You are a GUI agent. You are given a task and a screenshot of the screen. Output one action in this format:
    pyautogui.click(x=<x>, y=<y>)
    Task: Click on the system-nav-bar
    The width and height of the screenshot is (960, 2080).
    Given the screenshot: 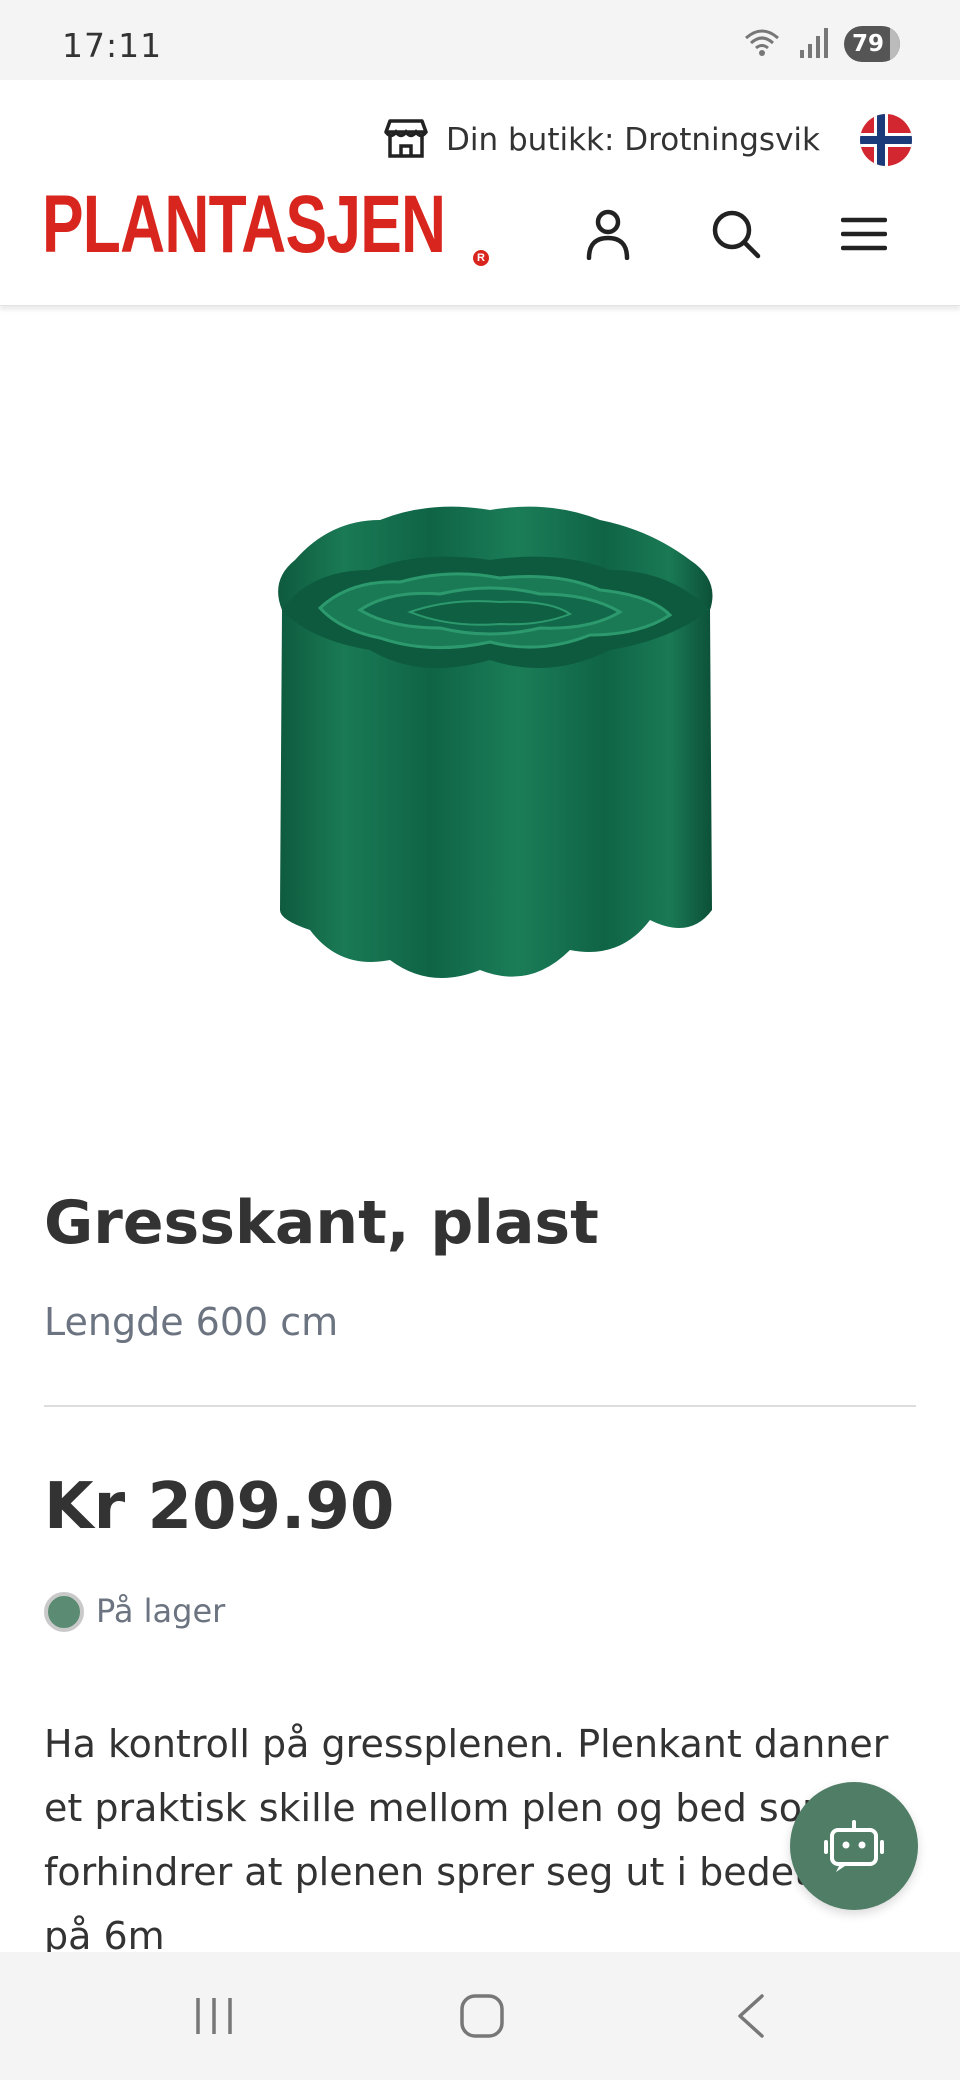 What is the action you would take?
    pyautogui.click(x=480, y=2016)
    